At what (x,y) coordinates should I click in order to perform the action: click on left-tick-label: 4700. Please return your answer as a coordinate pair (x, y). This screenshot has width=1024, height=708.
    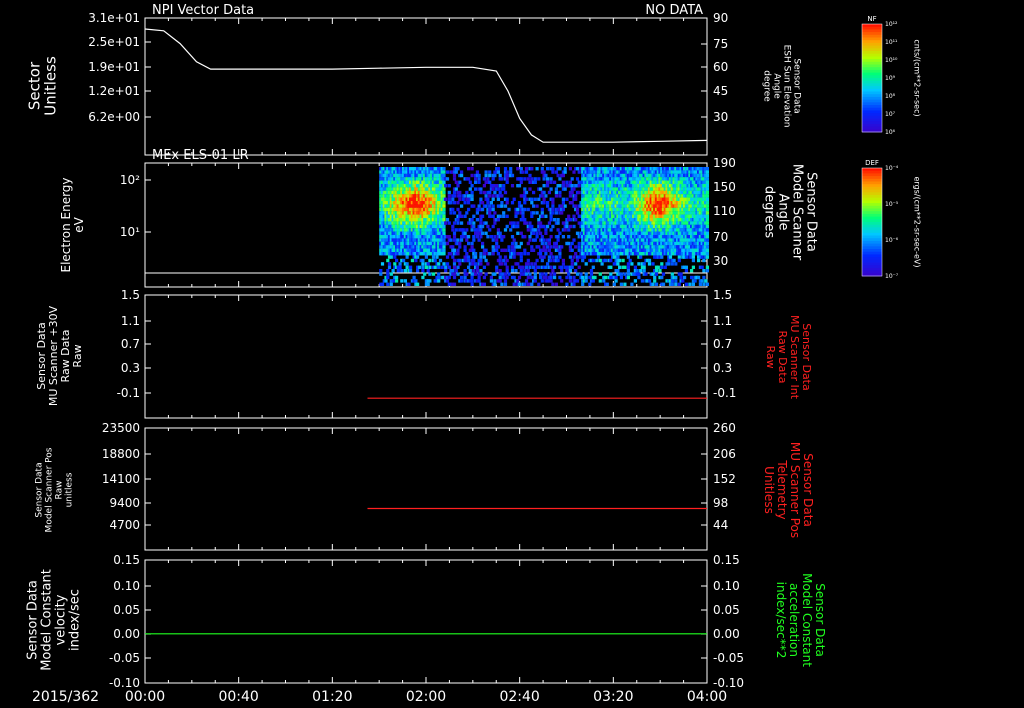
    Looking at the image, I should click on (124, 525).